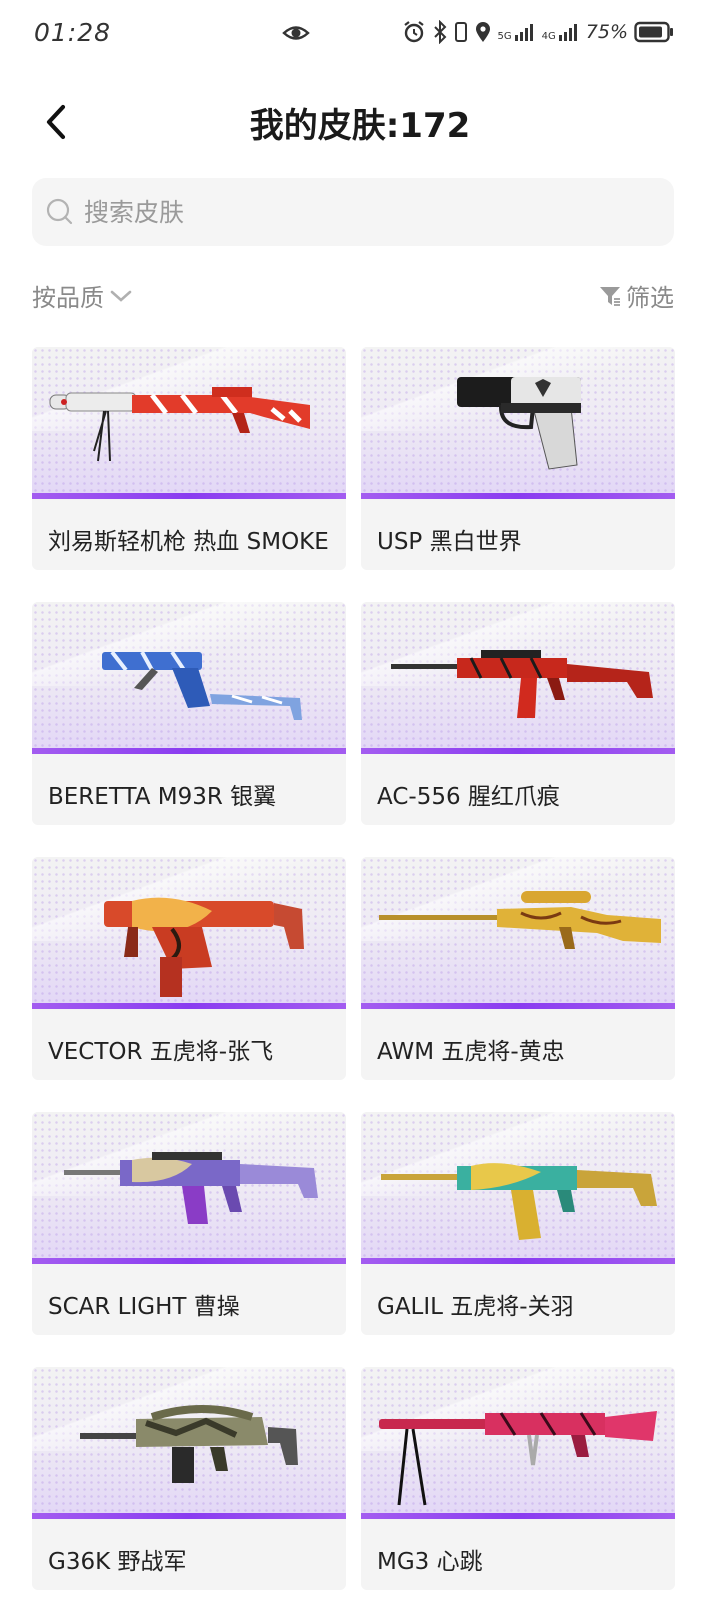  What do you see at coordinates (504, 36) in the screenshot?
I see `signal-5g-label: 5G` at bounding box center [504, 36].